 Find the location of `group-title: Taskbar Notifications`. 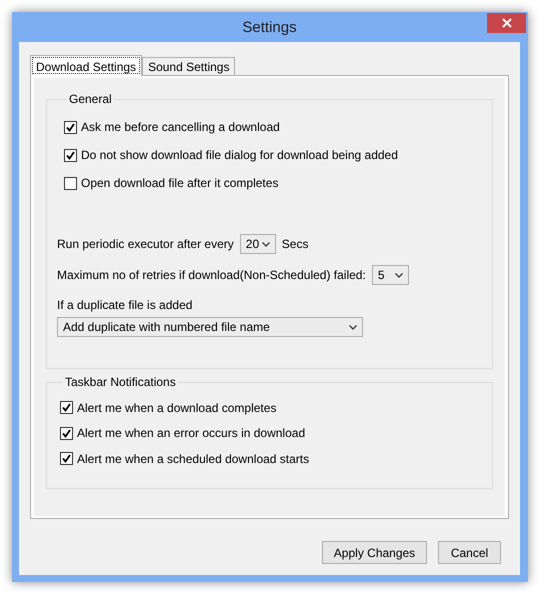

group-title: Taskbar Notifications is located at coordinates (120, 382).